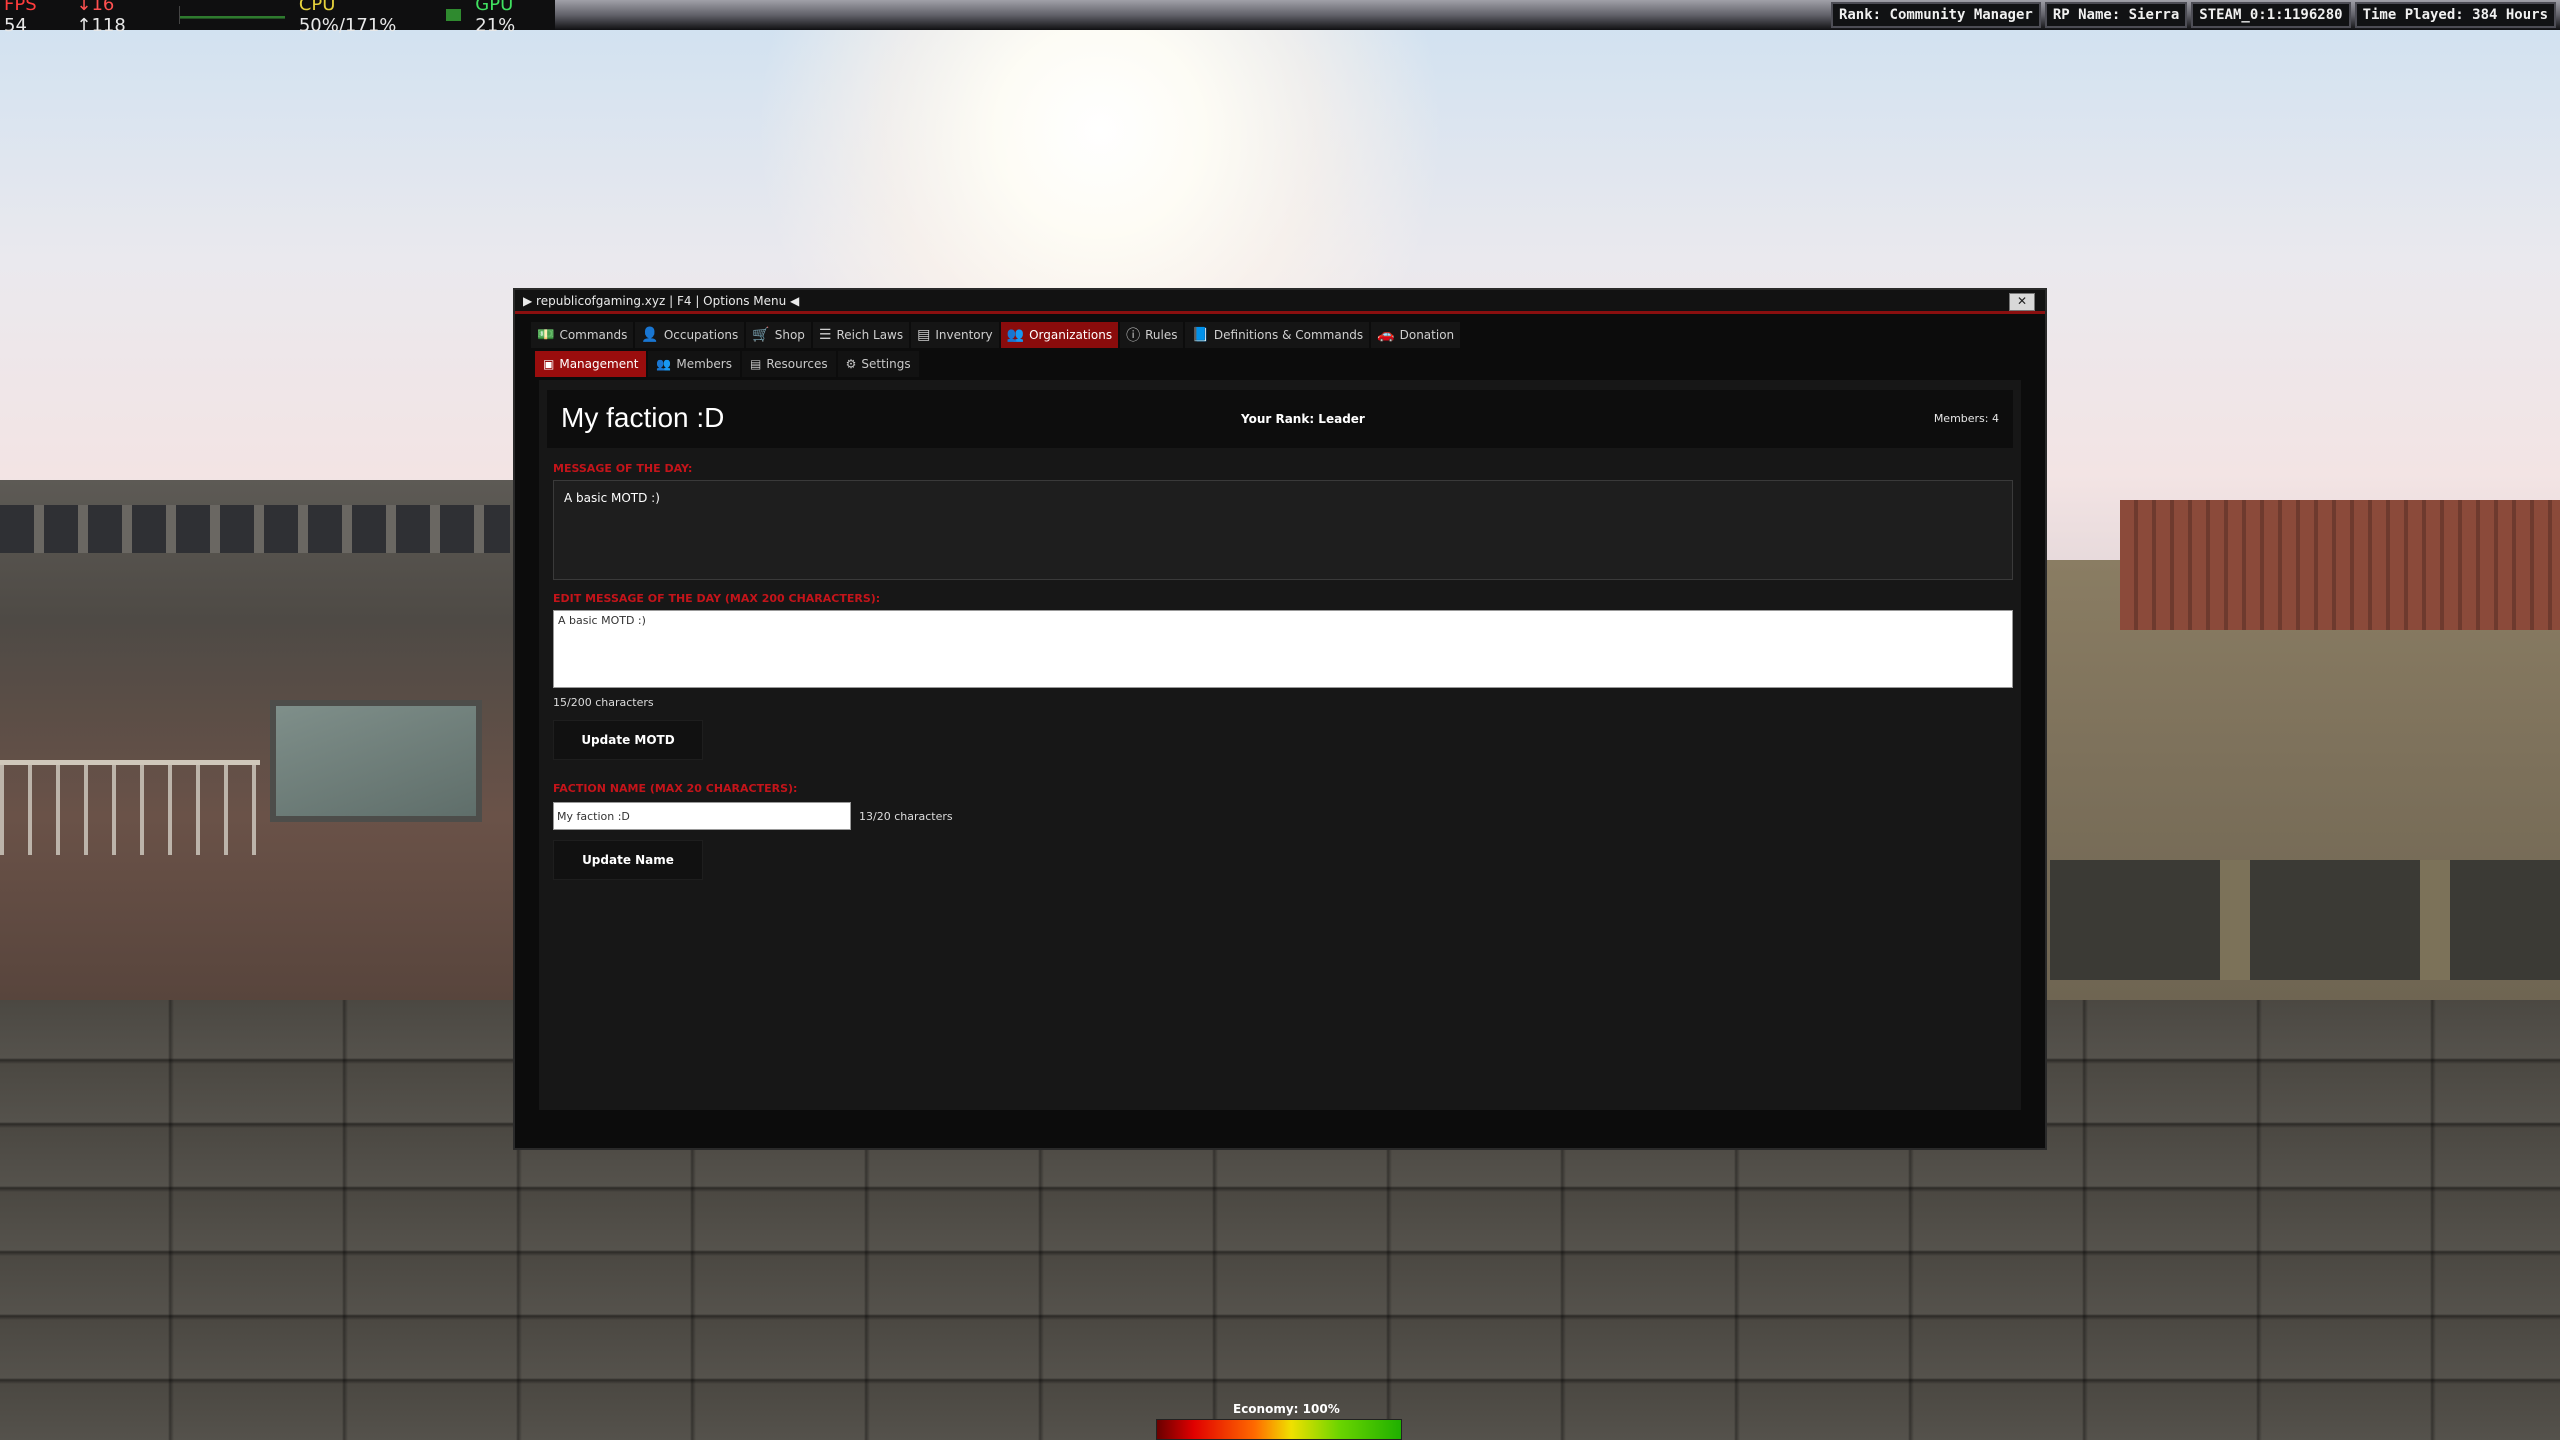 The height and width of the screenshot is (1440, 2560). I want to click on tab-shop: 🛒 Shop, so click(778, 335).